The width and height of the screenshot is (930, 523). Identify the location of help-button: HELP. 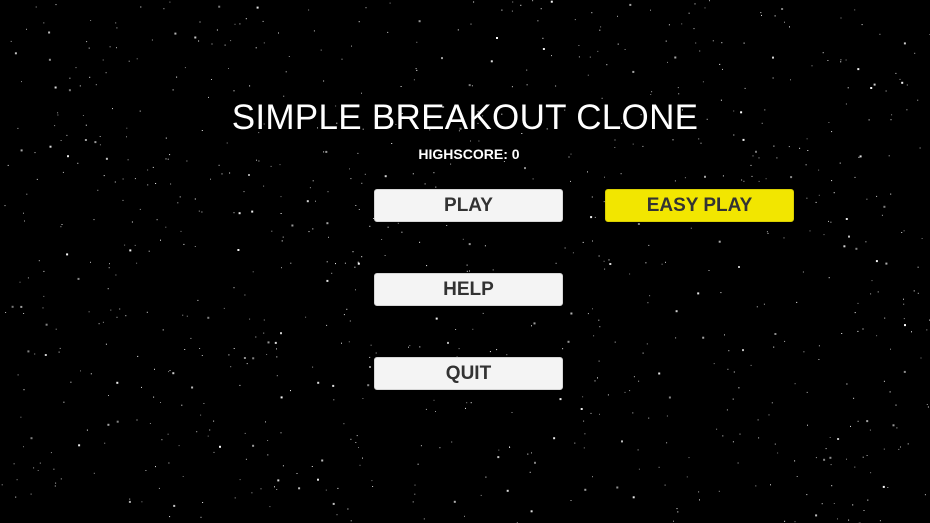
(468, 289).